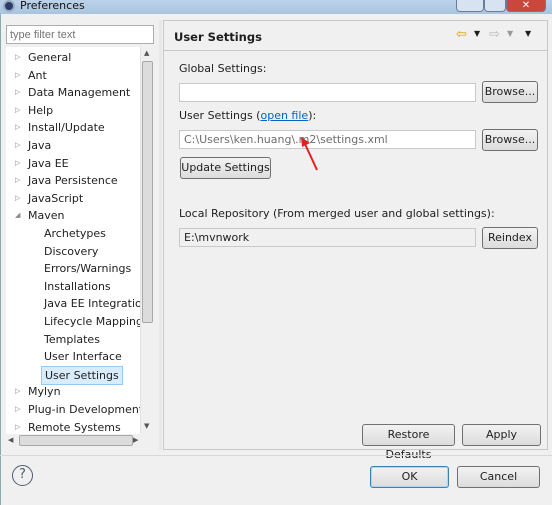  Describe the element at coordinates (223, 68) in the screenshot. I see `global-settings-label: Global Settings:` at that location.